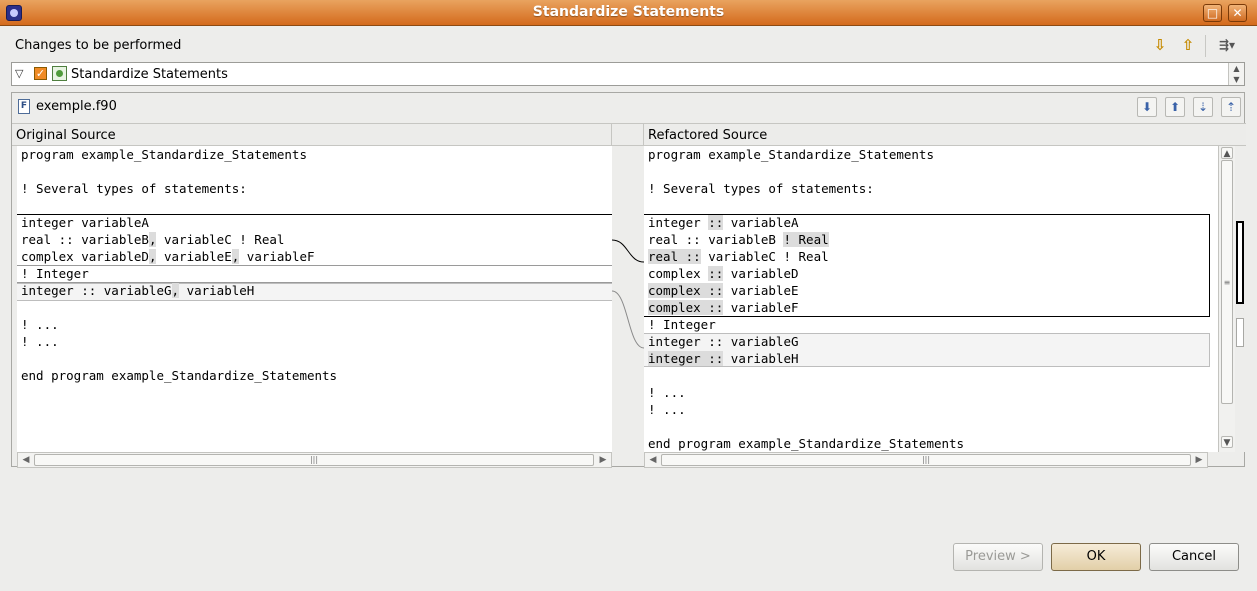  I want to click on scrollbar-thumb: ≡, so click(1227, 282).